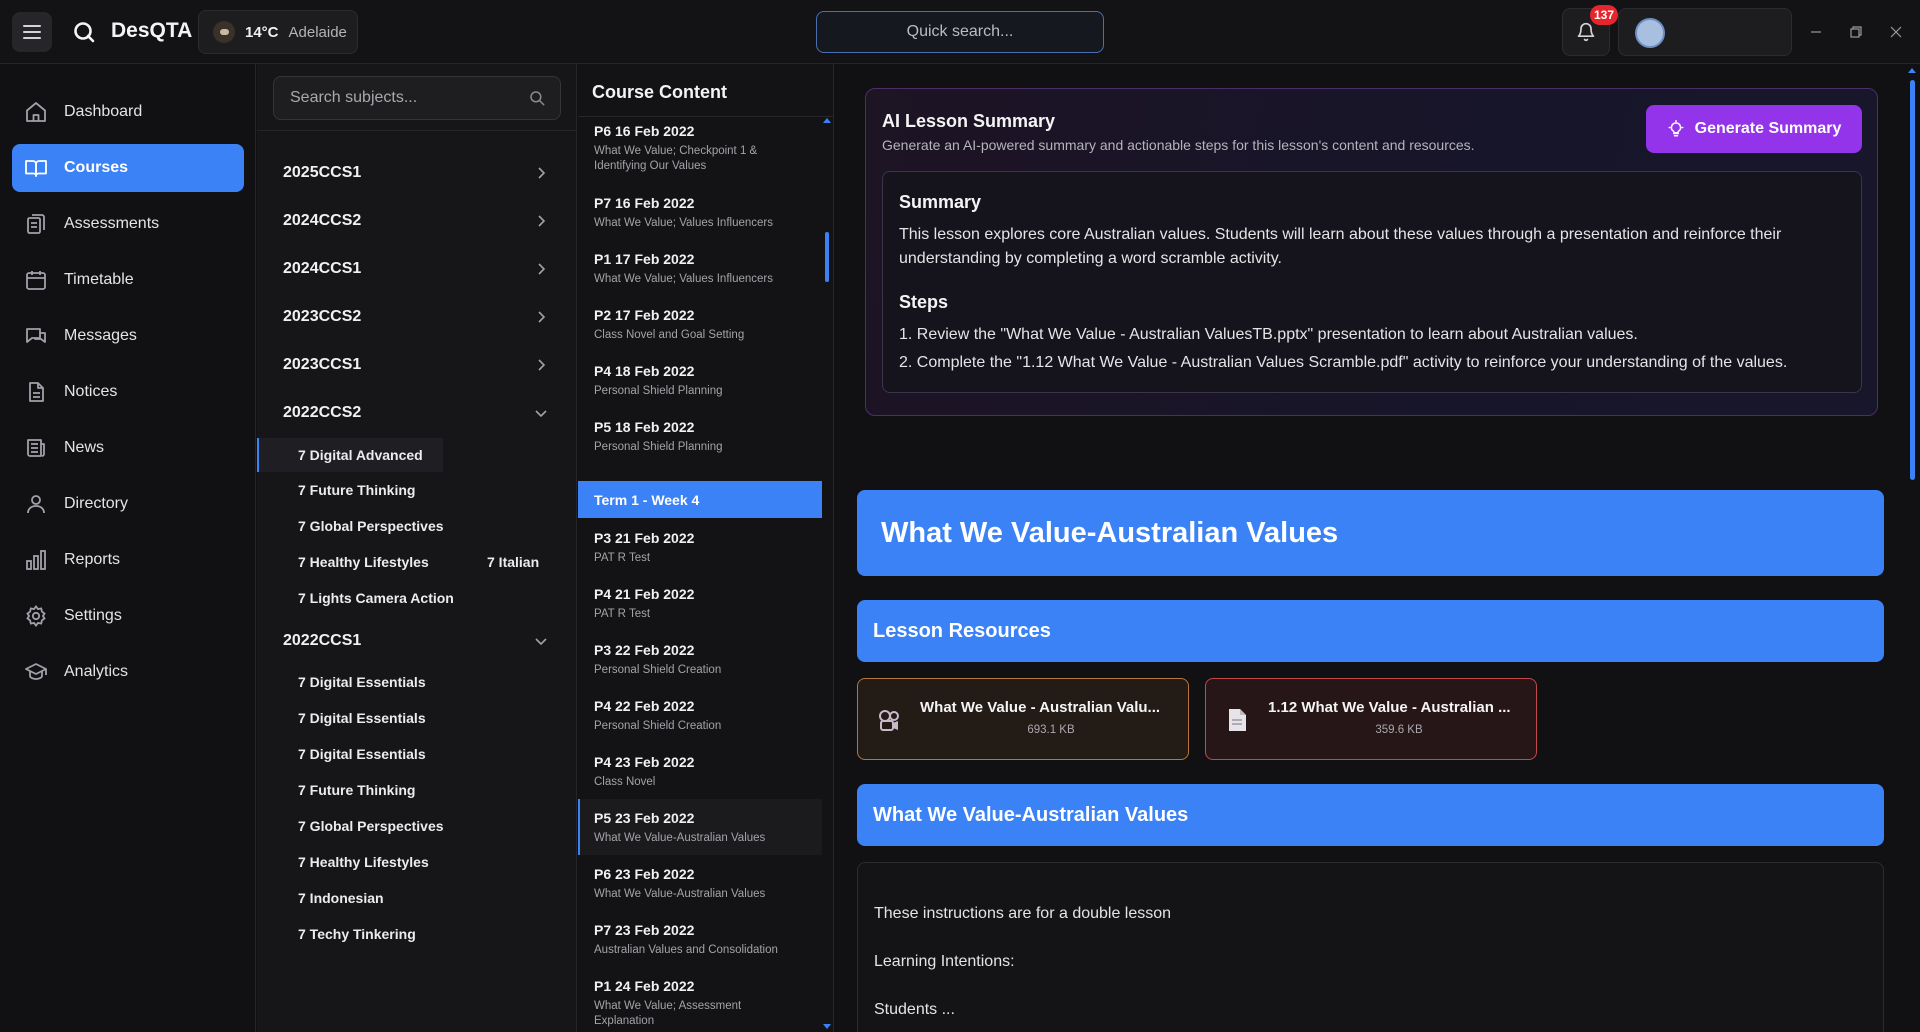 The width and height of the screenshot is (1920, 1032). What do you see at coordinates (224, 32) in the screenshot?
I see `cloud-icon` at bounding box center [224, 32].